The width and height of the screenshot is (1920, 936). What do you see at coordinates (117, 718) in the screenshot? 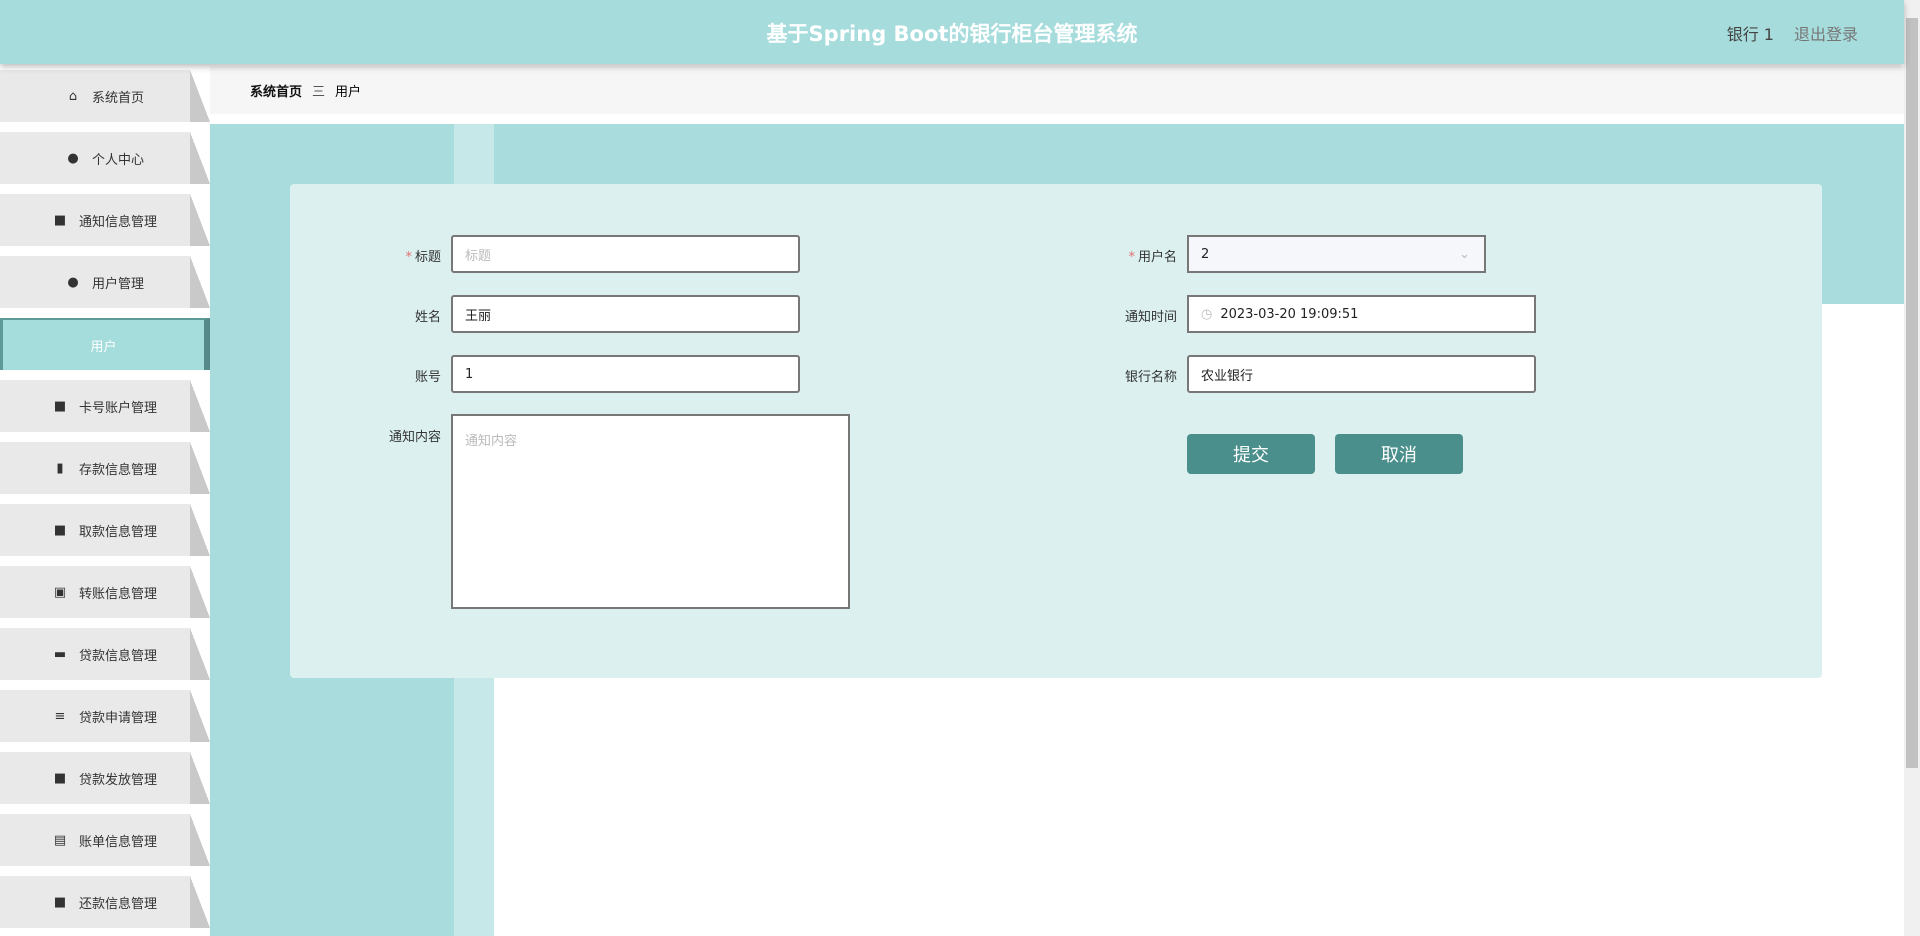
I see `sidebar-item-label: 贷款申请管理` at bounding box center [117, 718].